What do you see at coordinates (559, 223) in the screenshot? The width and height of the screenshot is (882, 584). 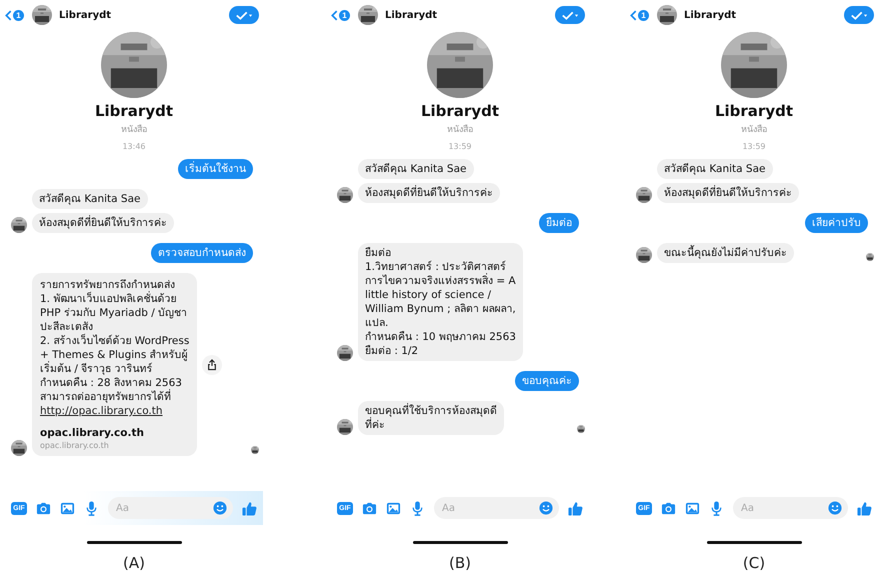 I see `sent-message: ยืมต่อ` at bounding box center [559, 223].